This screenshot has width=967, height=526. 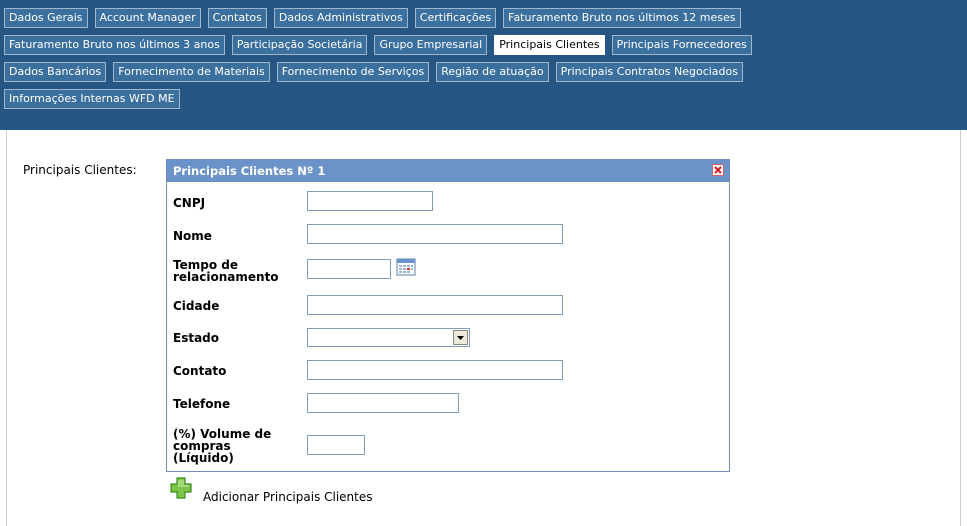 What do you see at coordinates (336, 445) in the screenshot?
I see `volume-input` at bounding box center [336, 445].